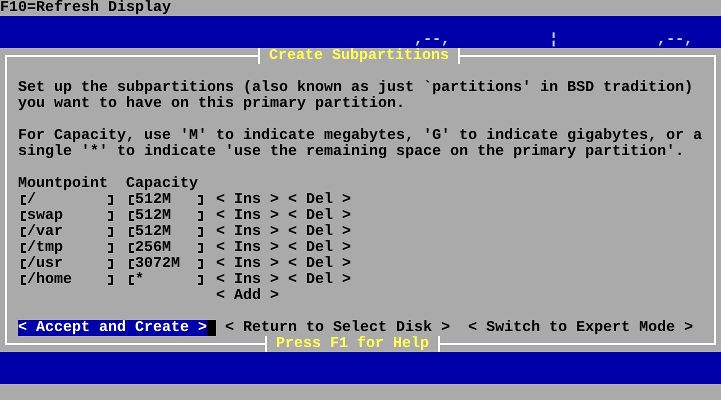  I want to click on instruction-text: For Capacity, use 'M' to indicate megabytes, 'G' to indicate gigabytes, or a single '*' to indicate 'use the remaining space on the primary partition'., so click(361, 144).